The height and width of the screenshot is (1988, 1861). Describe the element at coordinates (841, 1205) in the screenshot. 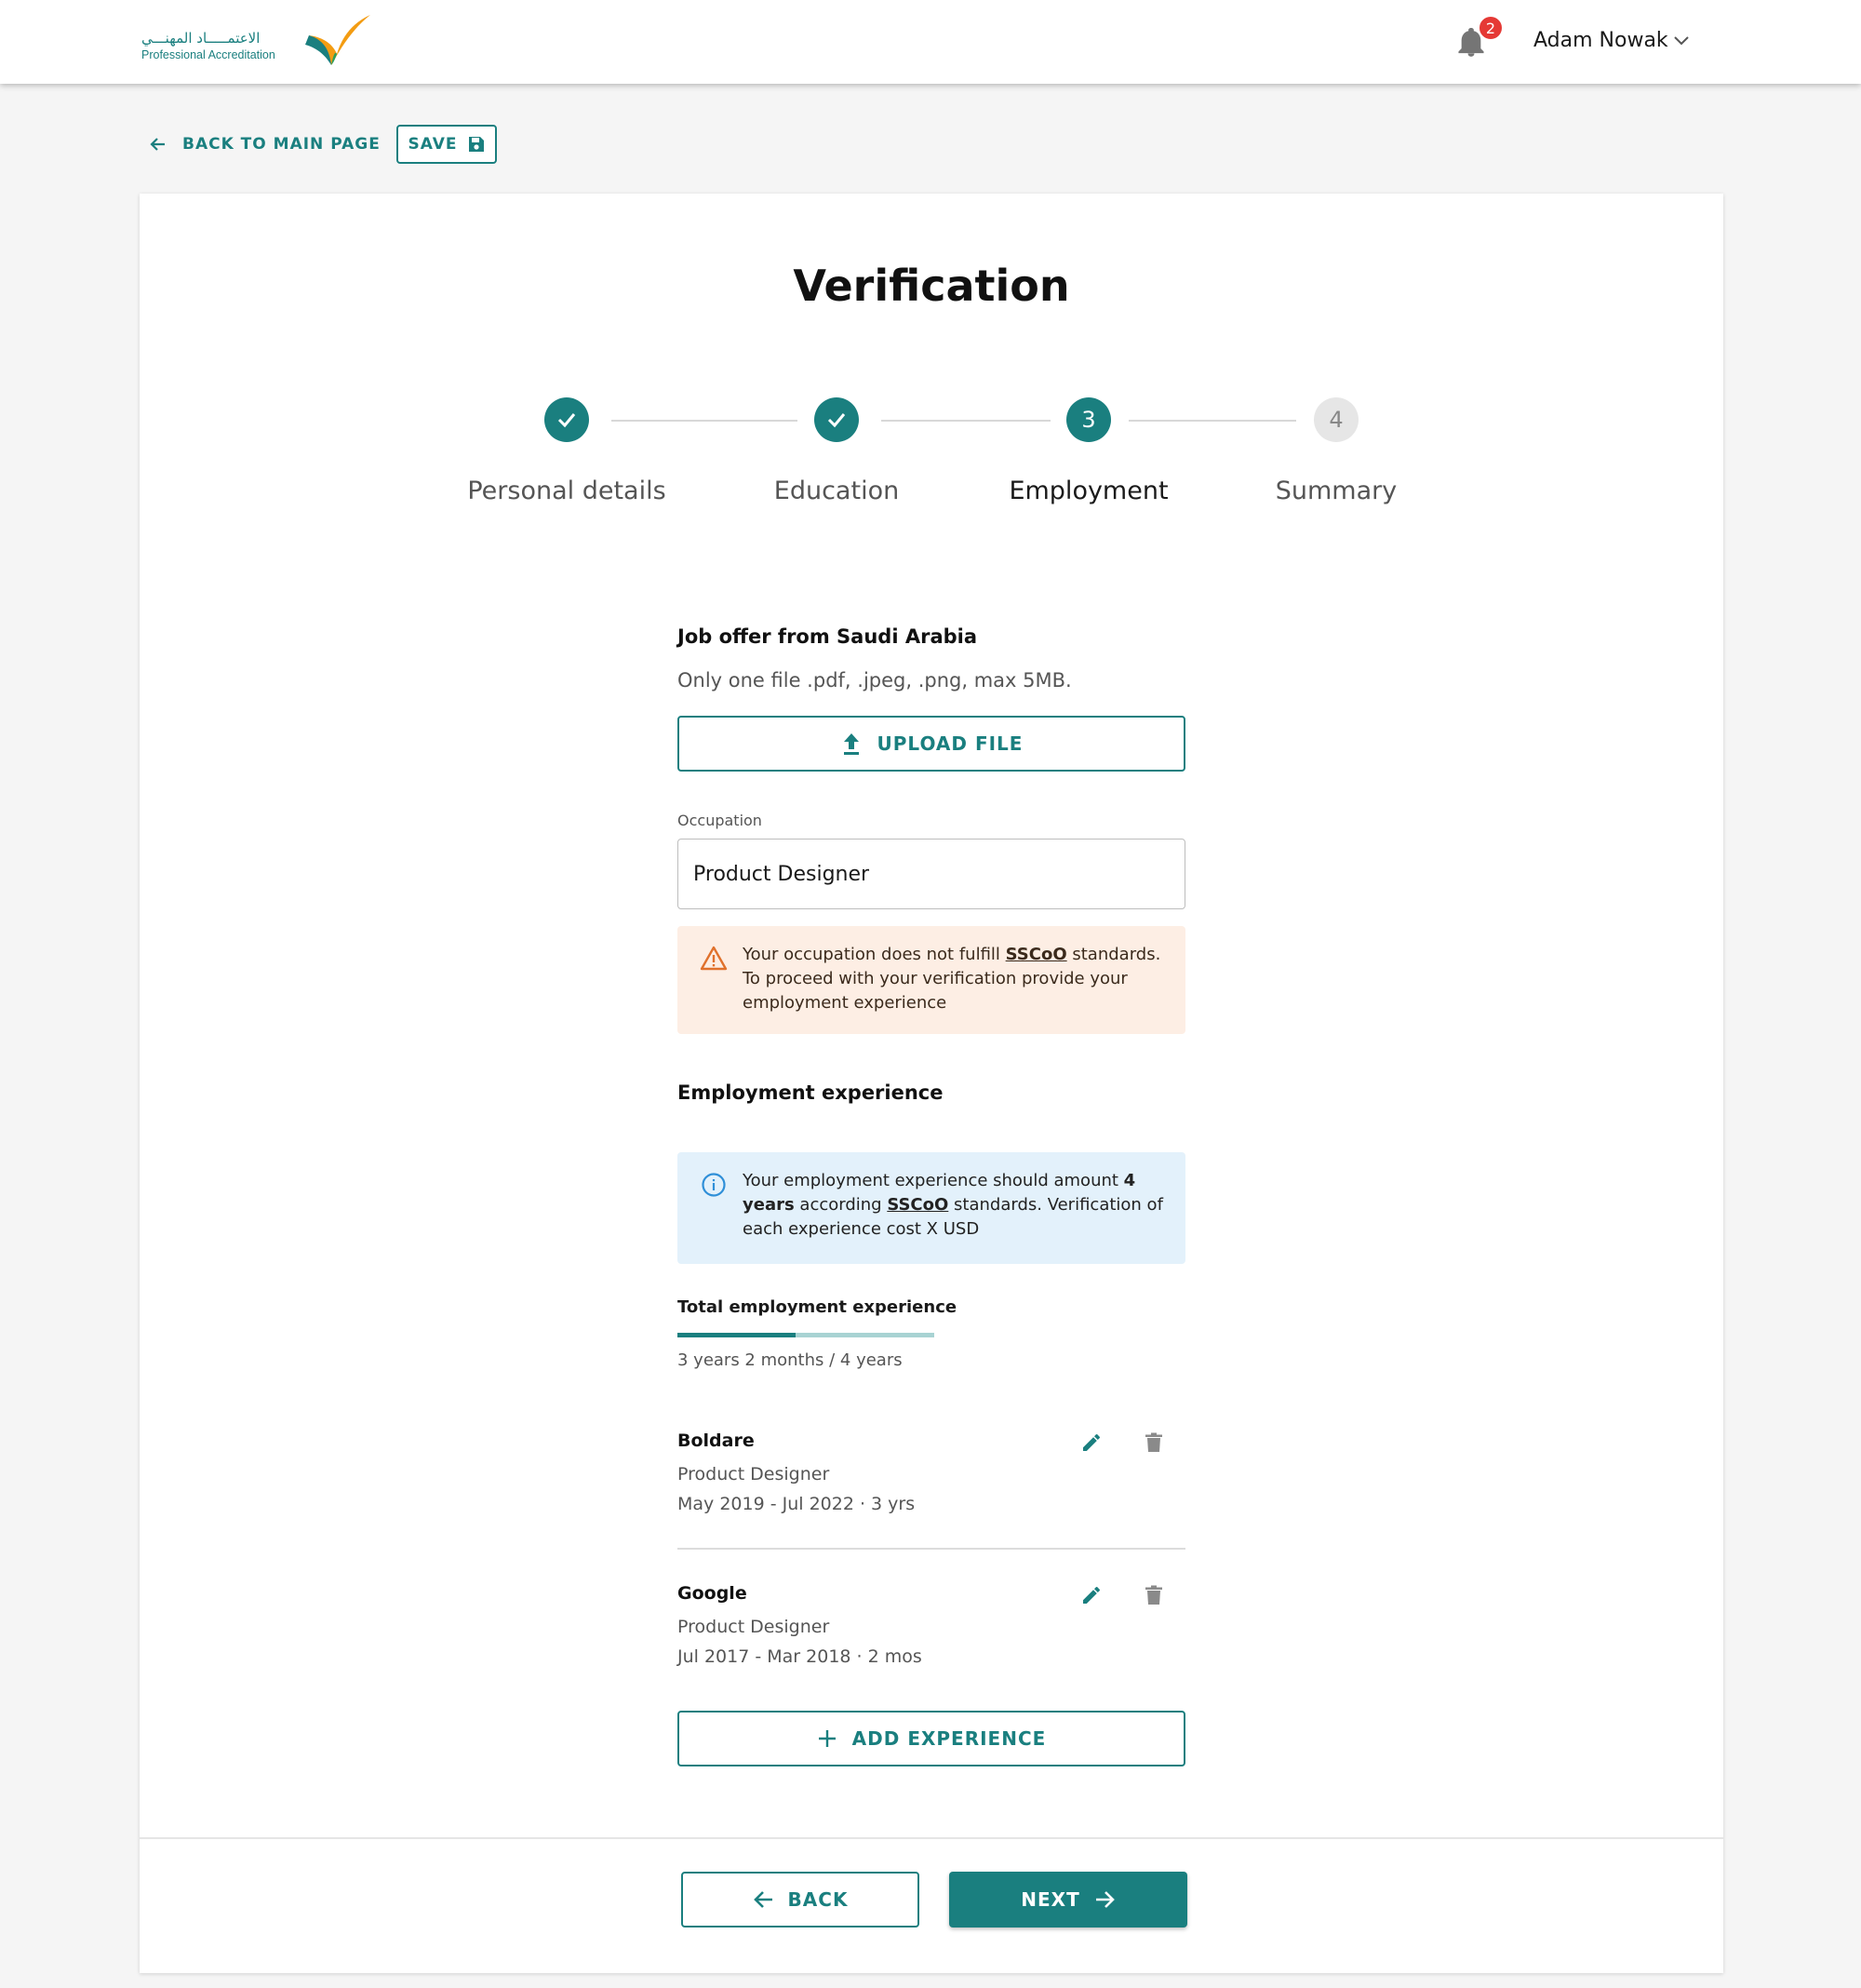

I see `info-text-mid: according` at that location.